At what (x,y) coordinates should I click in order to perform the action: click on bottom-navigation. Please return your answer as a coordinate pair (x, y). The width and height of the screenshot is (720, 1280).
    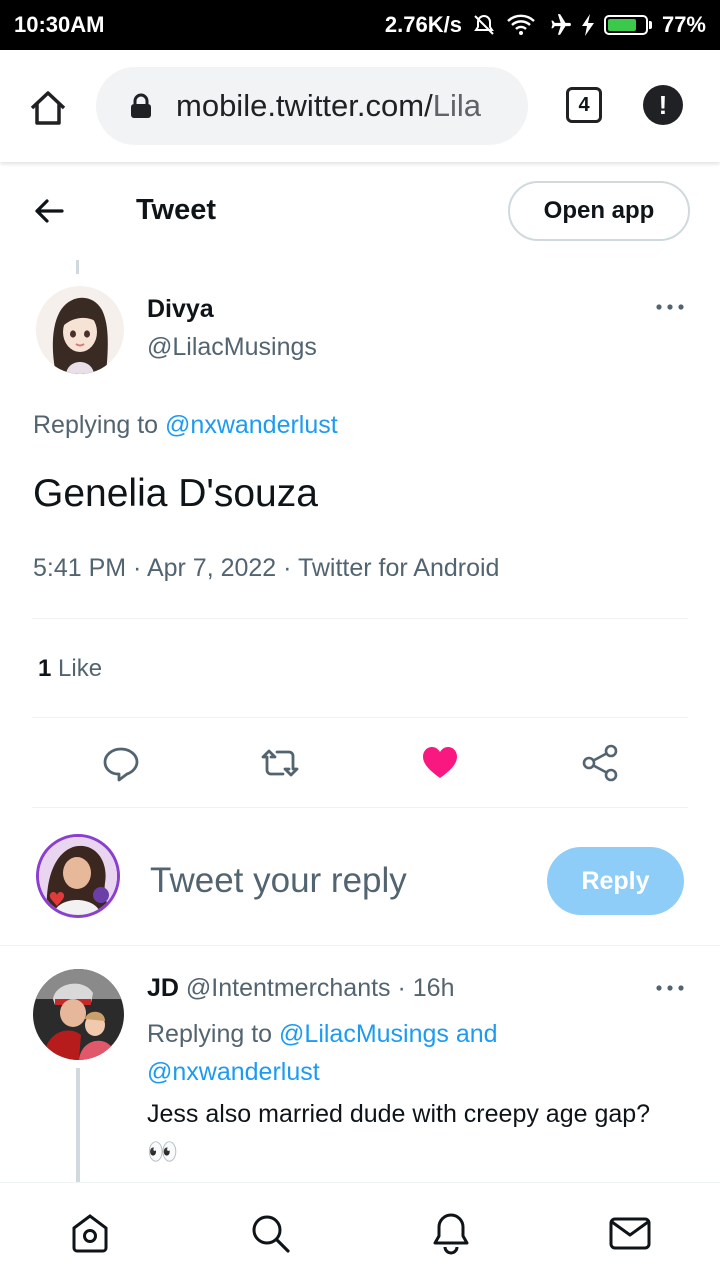
    Looking at the image, I should click on (360, 1231).